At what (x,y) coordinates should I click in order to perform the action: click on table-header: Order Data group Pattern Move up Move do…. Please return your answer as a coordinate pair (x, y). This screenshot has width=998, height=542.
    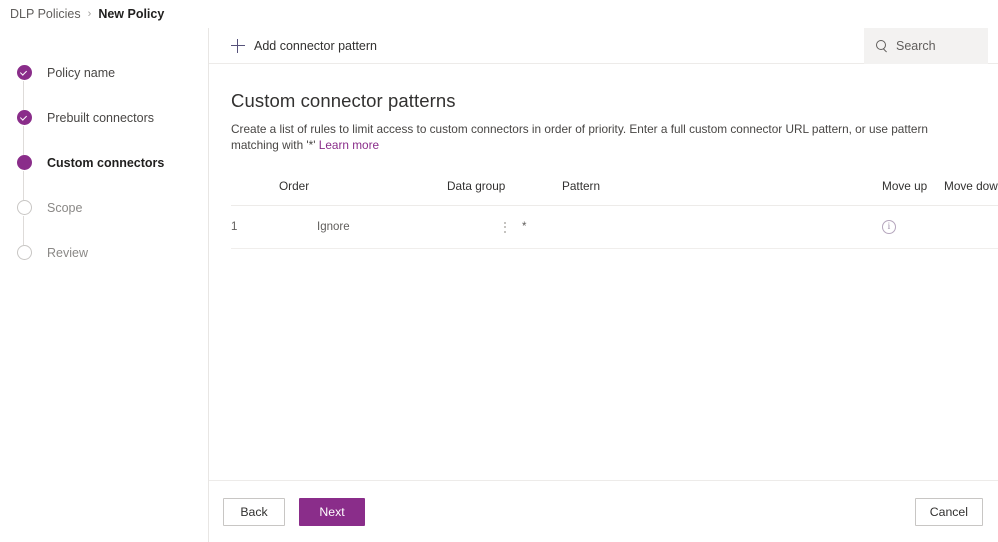
    Looking at the image, I should click on (614, 192).